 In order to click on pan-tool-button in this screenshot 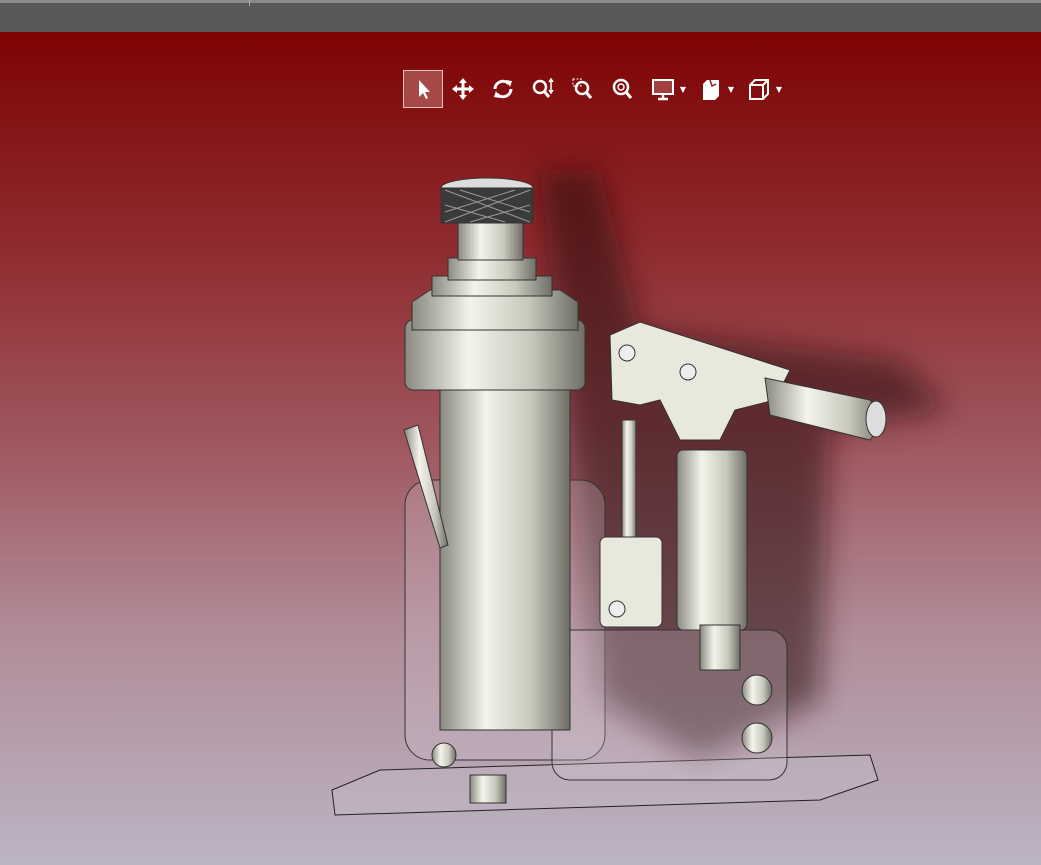, I will do `click(463, 89)`.